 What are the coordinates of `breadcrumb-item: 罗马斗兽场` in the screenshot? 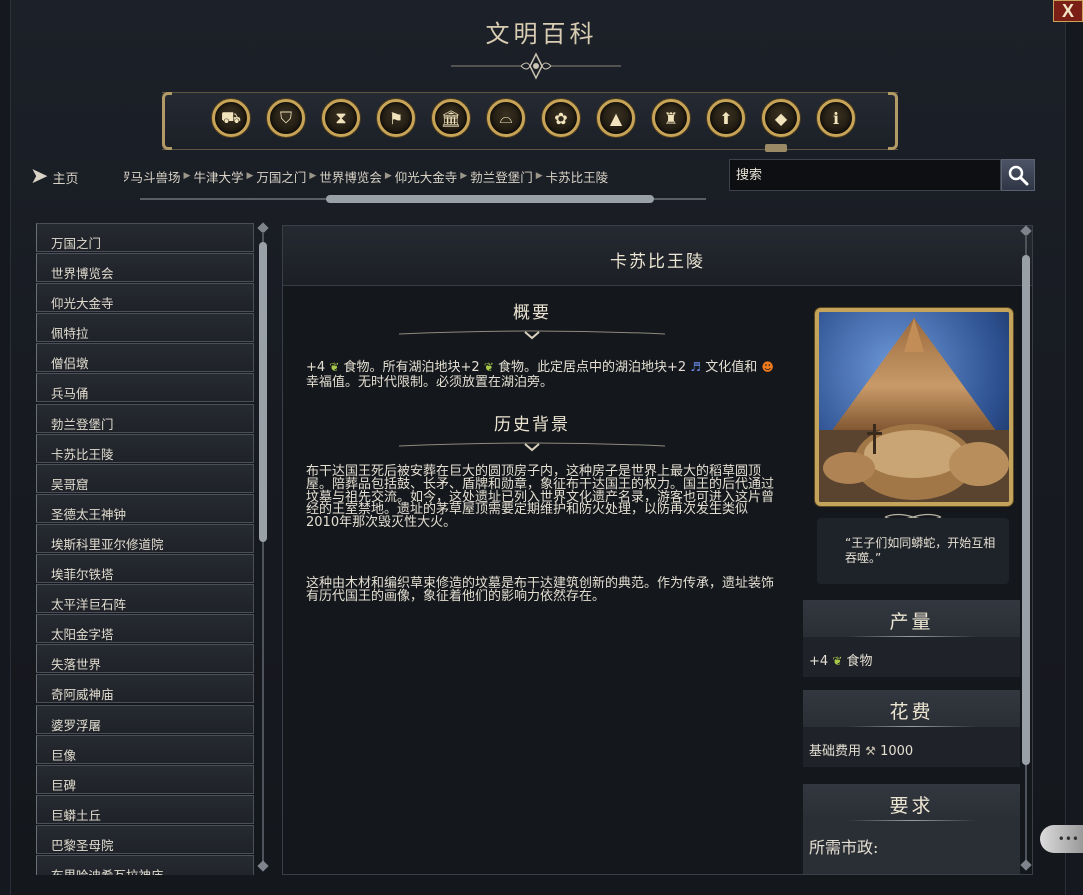 It's located at (152, 176).